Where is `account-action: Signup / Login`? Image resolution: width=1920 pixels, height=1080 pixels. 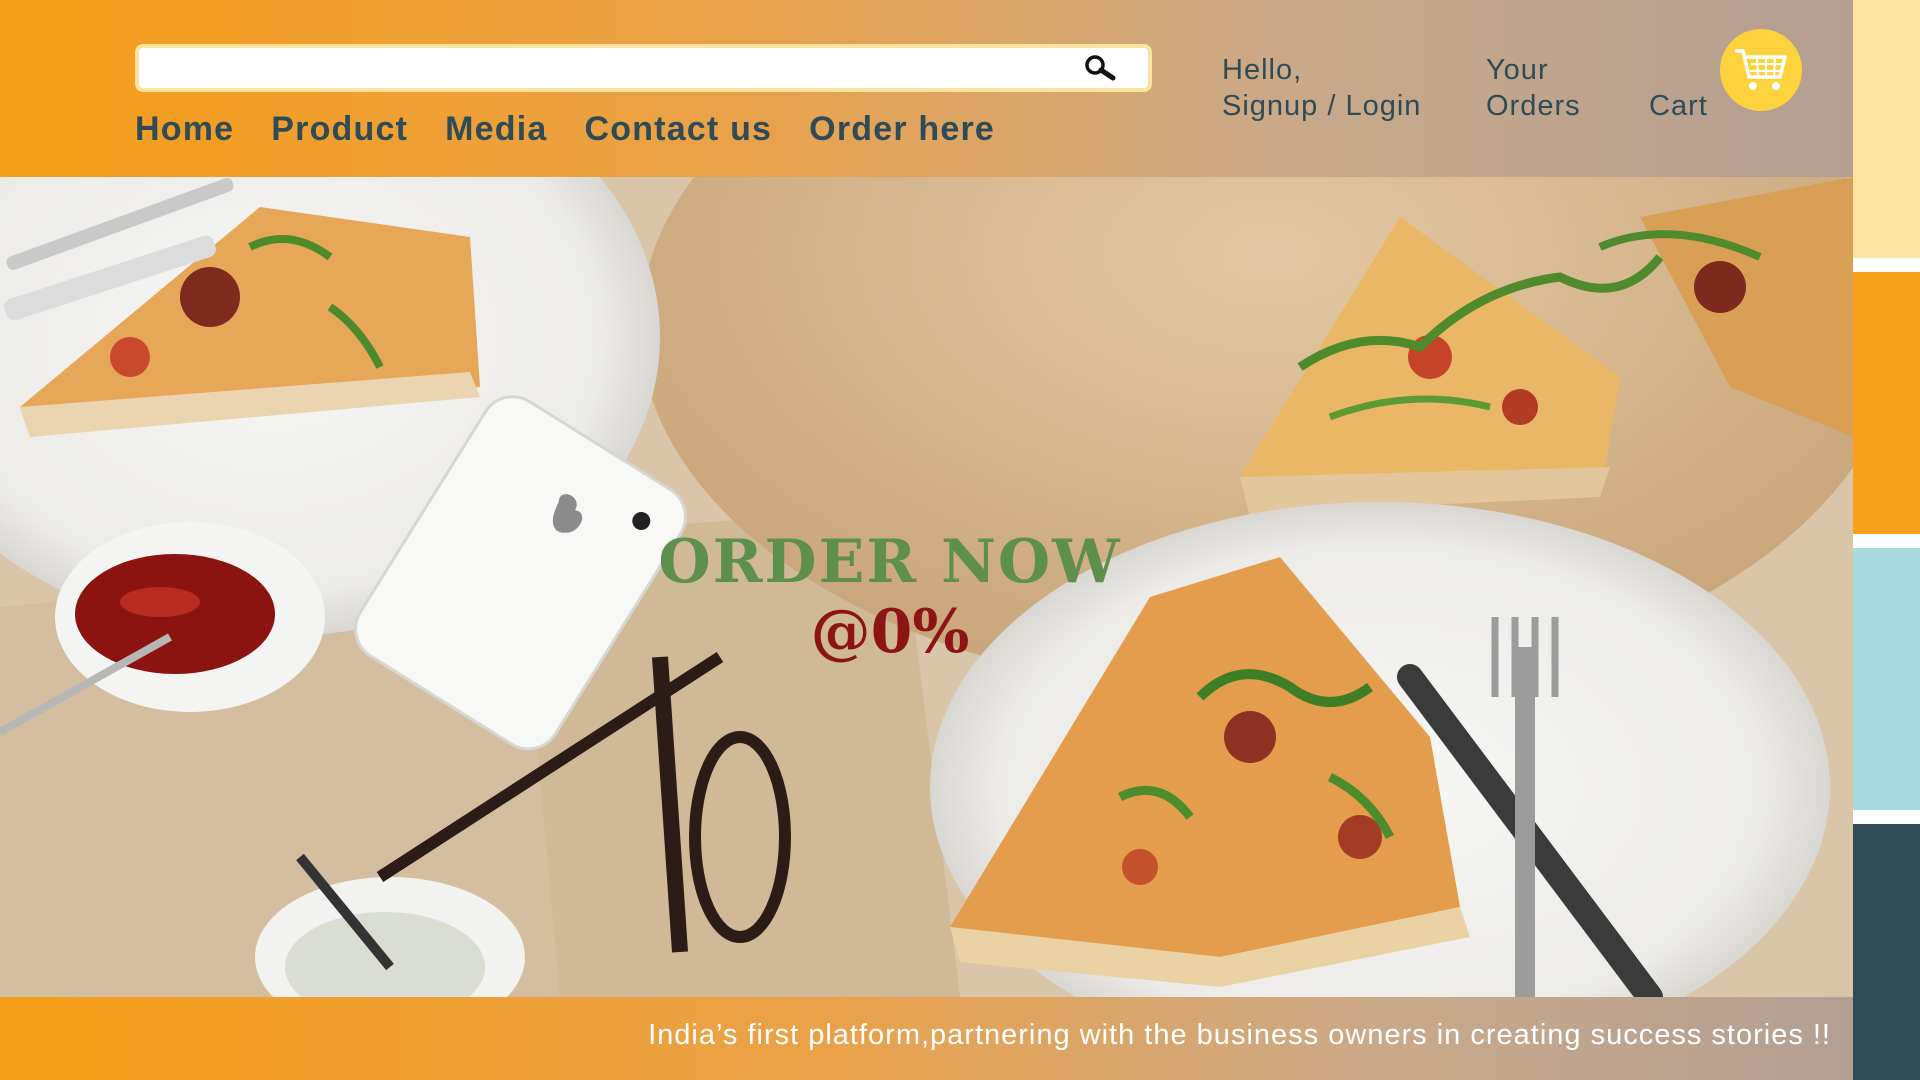 account-action: Signup / Login is located at coordinates (1322, 106).